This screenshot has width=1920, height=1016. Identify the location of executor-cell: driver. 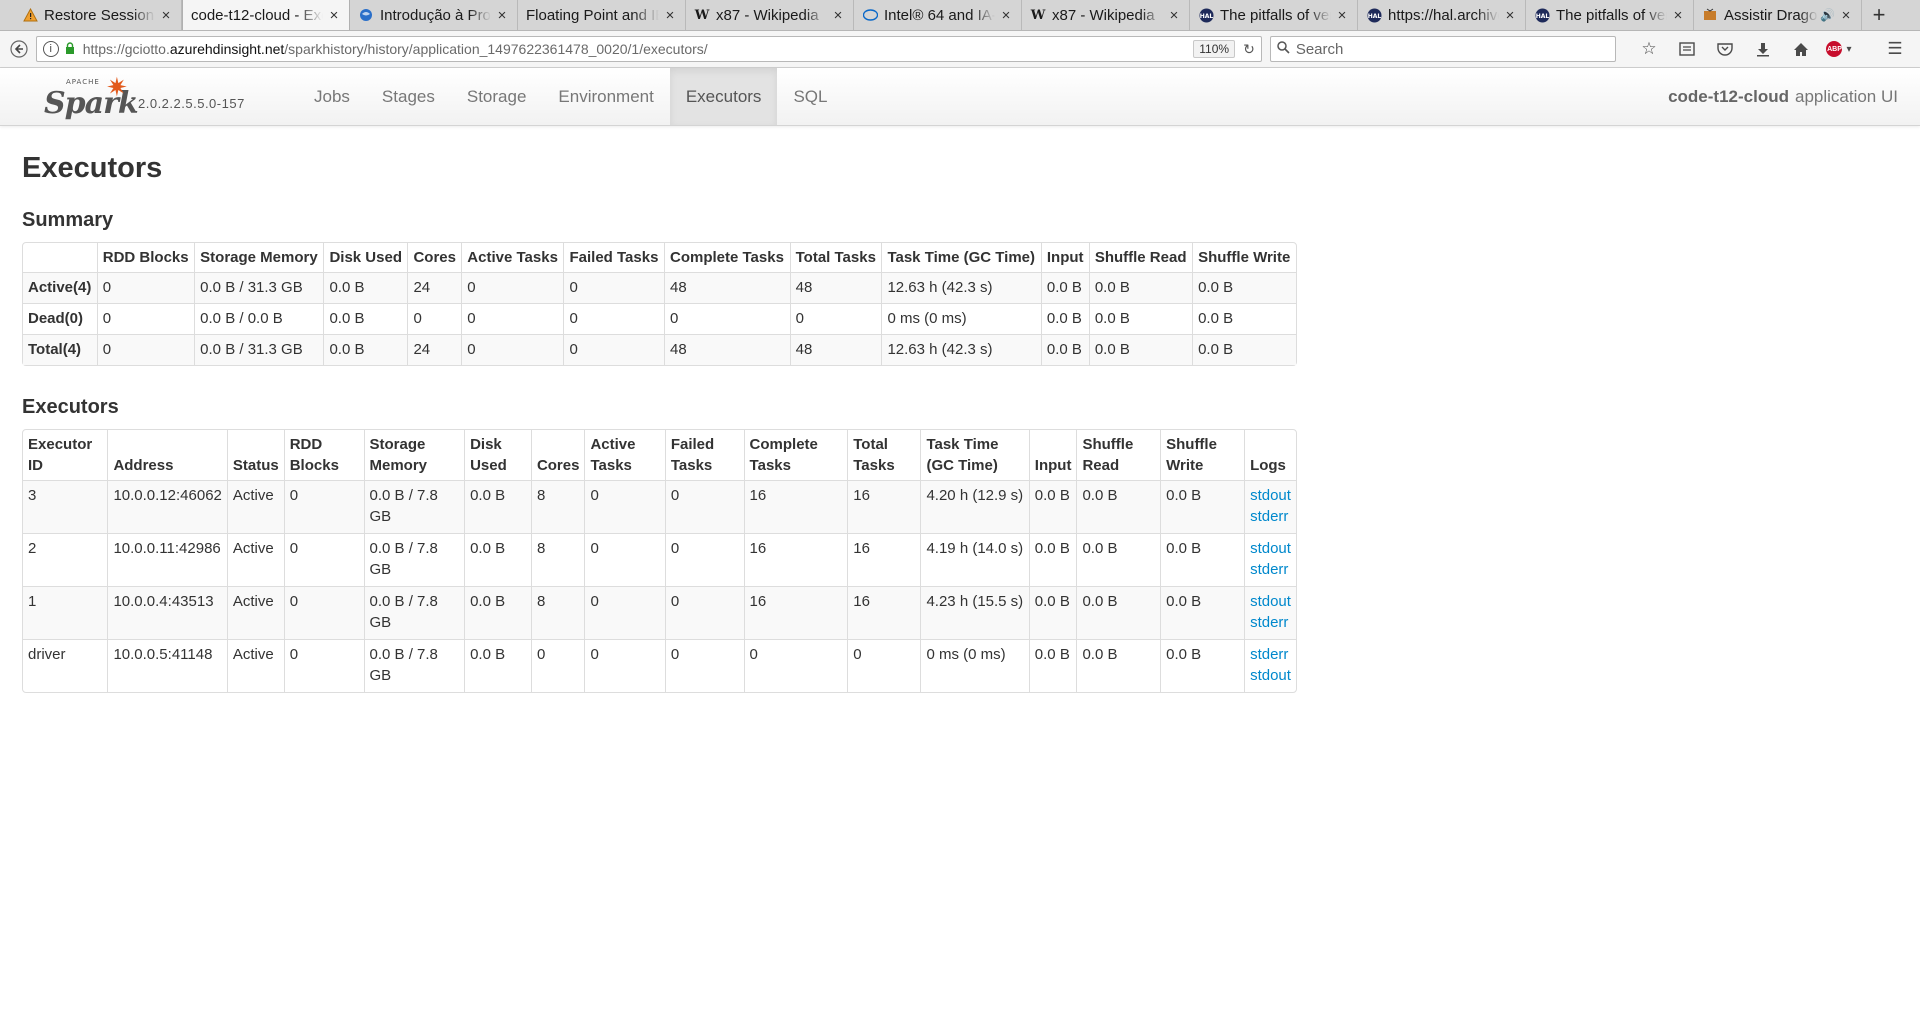
(65, 665).